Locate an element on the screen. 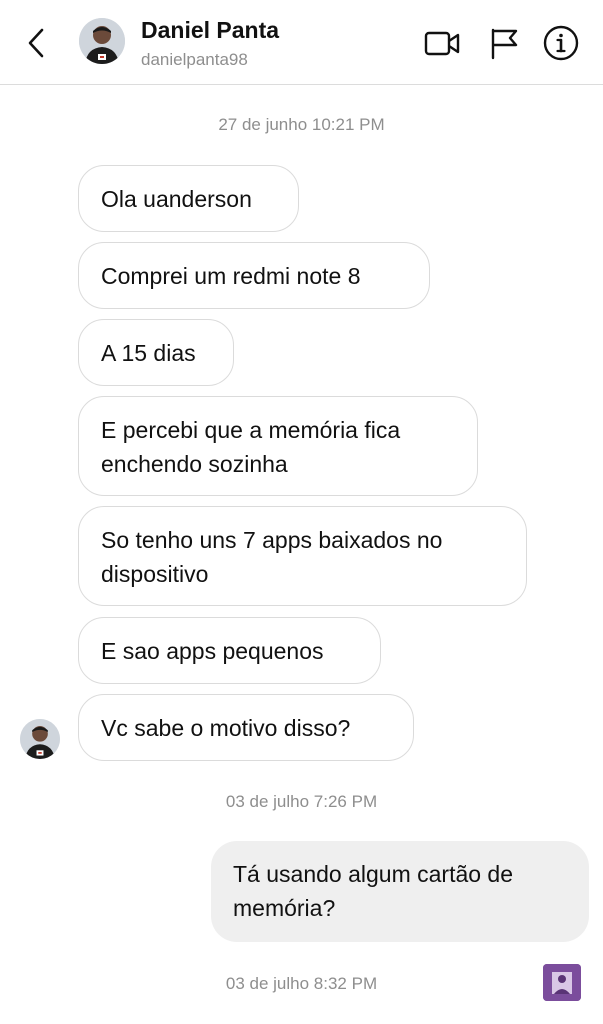  incoming-message: A 15 dias is located at coordinates (156, 352).